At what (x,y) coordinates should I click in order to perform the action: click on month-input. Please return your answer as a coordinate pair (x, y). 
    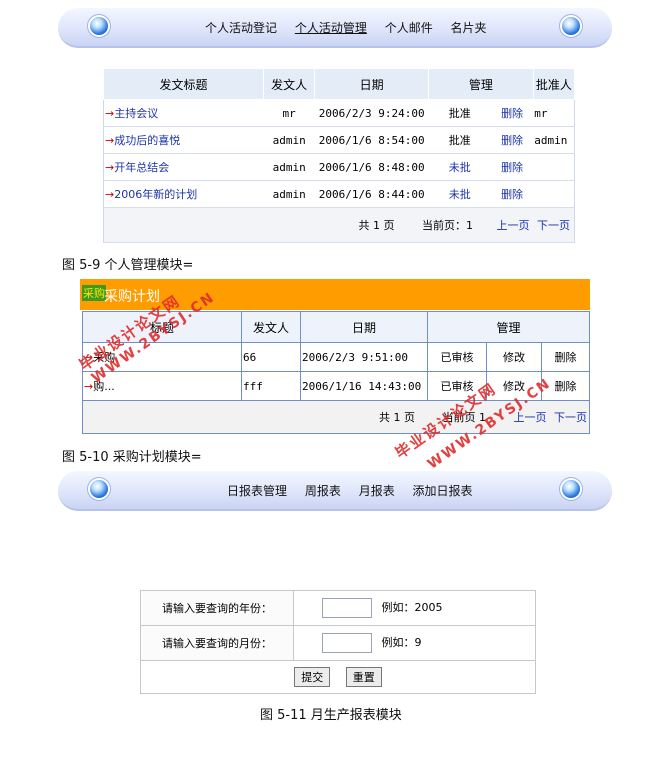
    Looking at the image, I should click on (347, 643).